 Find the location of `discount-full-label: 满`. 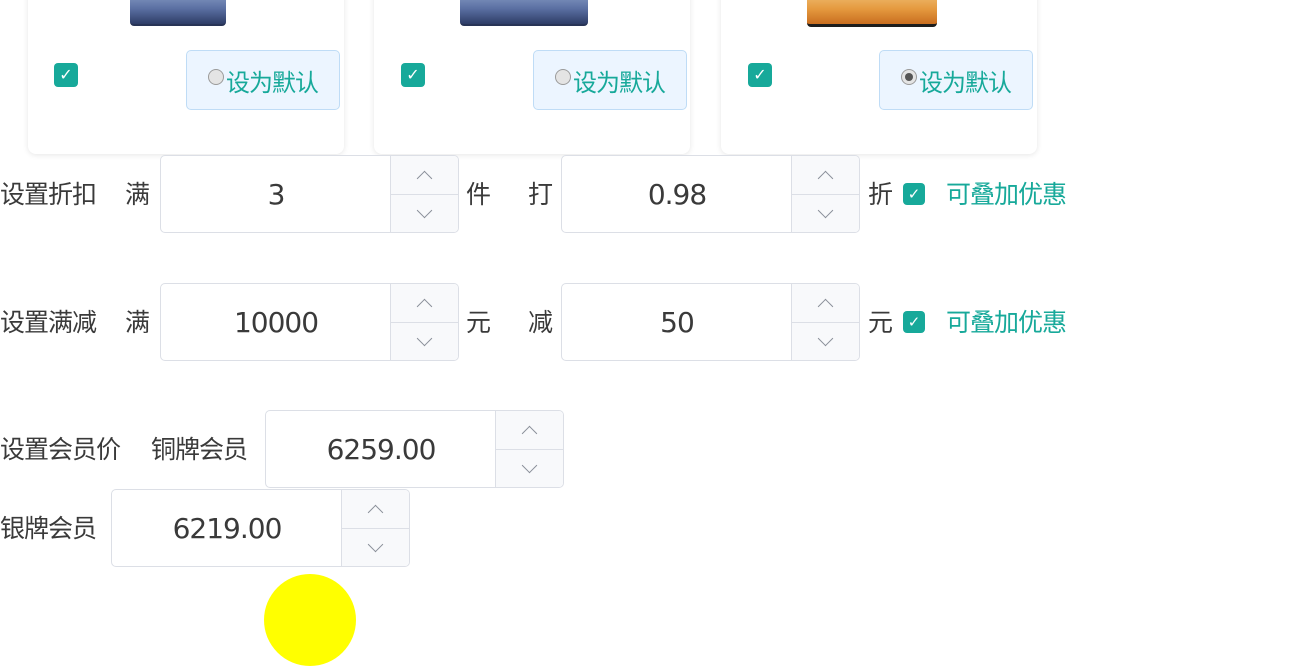

discount-full-label: 满 is located at coordinates (137, 194).